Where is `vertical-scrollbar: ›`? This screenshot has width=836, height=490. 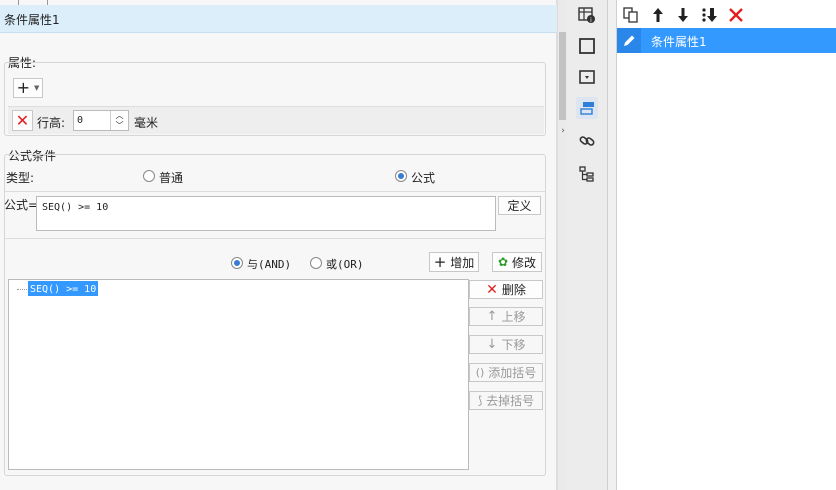 vertical-scrollbar: › is located at coordinates (562, 245).